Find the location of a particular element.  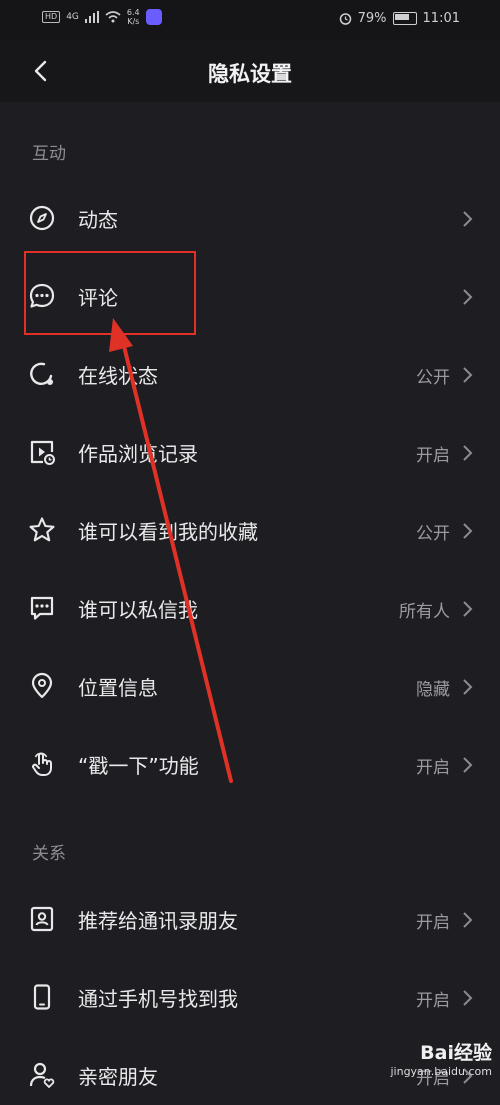

watermark-logo: Bai经验 is located at coordinates (456, 1053).